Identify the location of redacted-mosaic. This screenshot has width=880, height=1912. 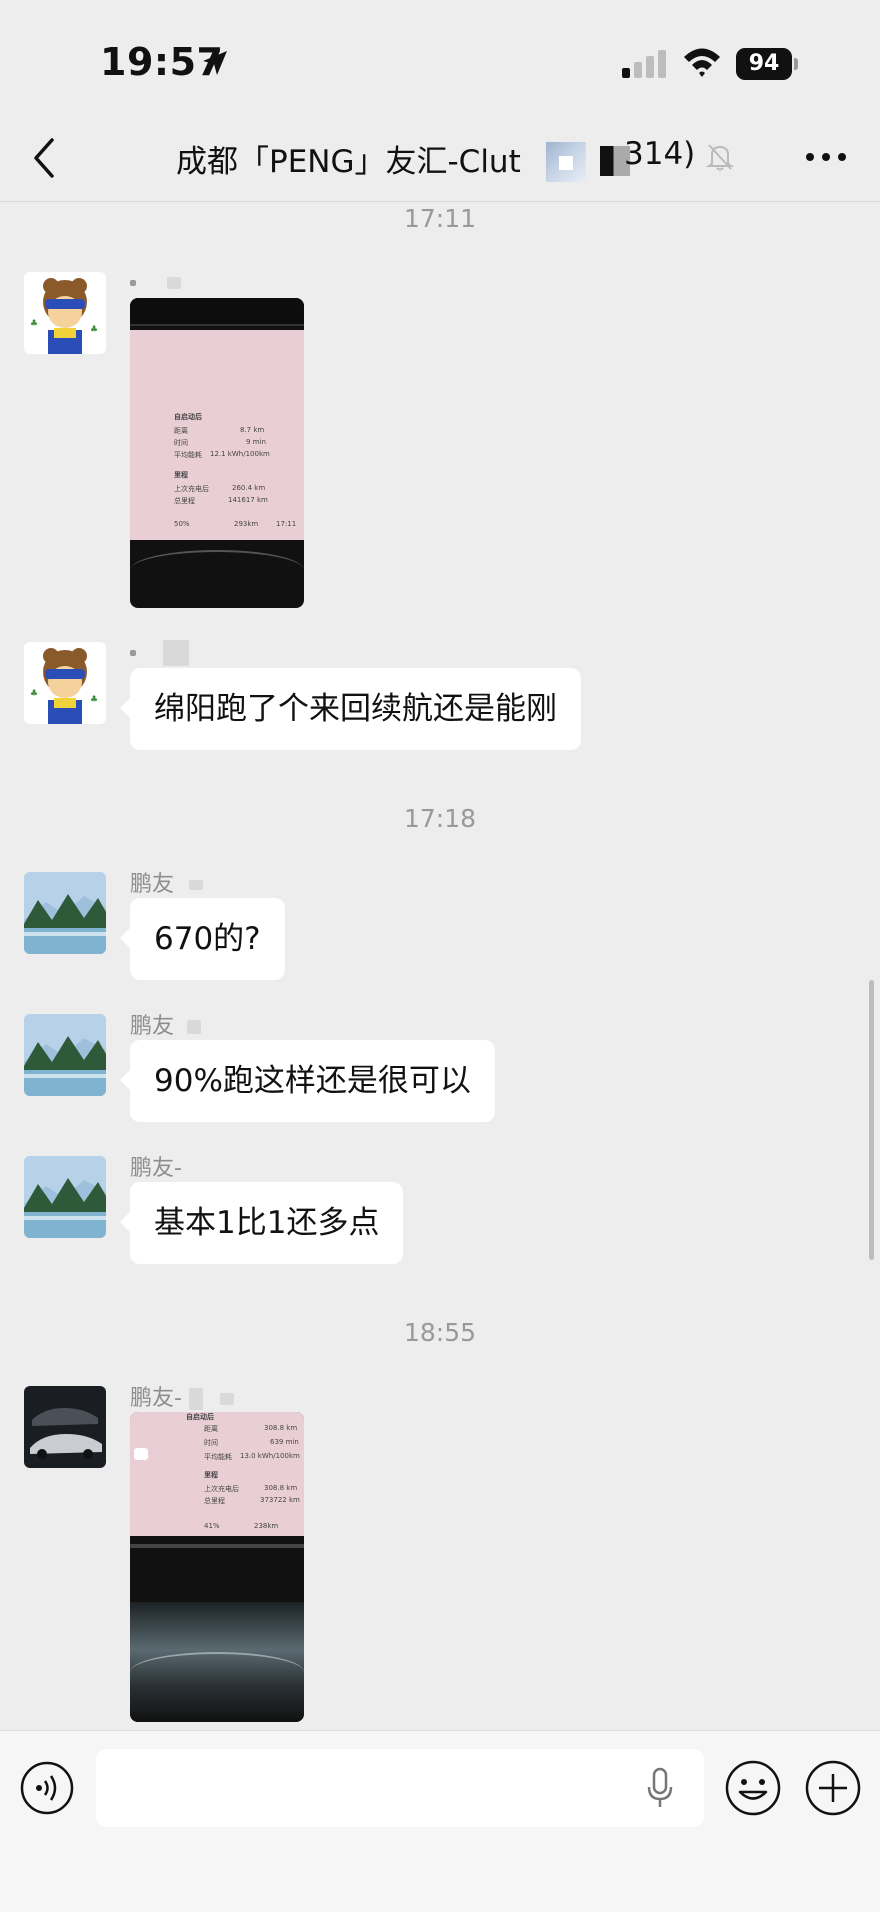
(566, 162).